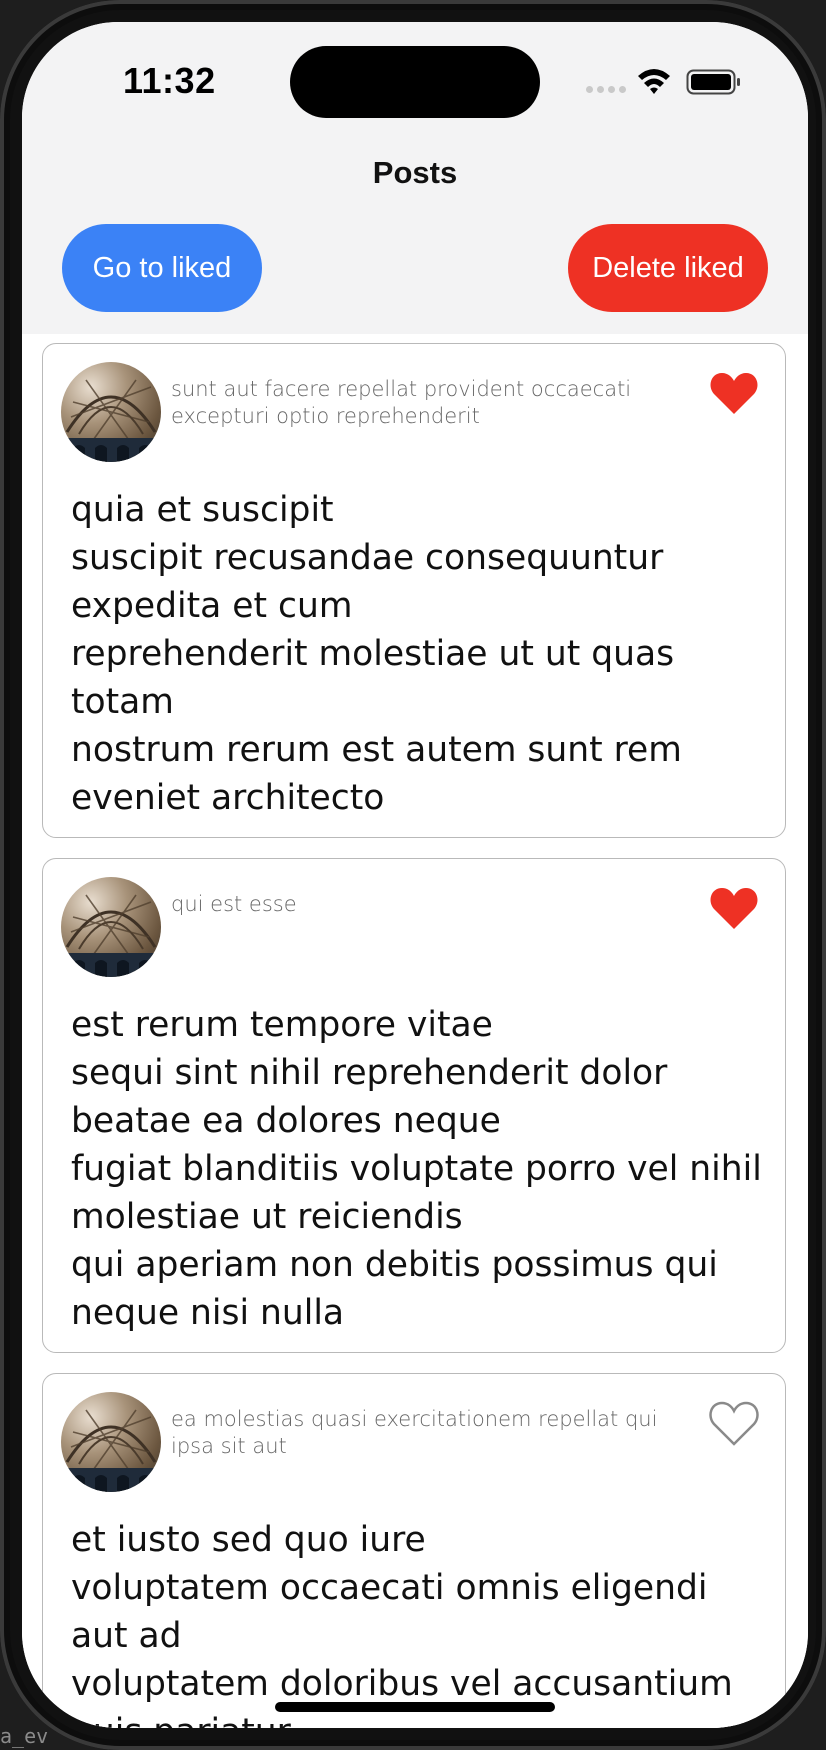 The height and width of the screenshot is (1750, 826). I want to click on delete-liked-button: Delete liked, so click(668, 268).